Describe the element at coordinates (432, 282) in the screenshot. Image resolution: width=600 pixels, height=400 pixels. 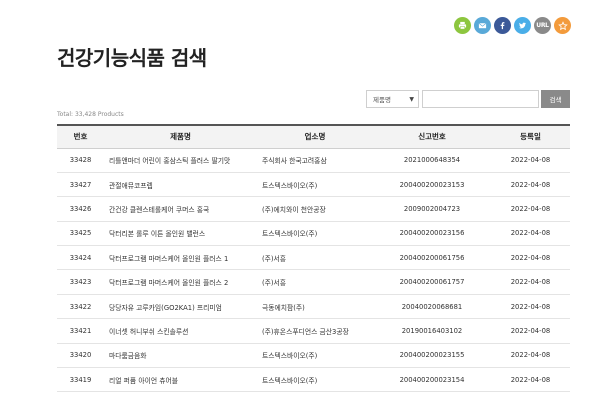
I see `row-report-number: 200400200061757` at that location.